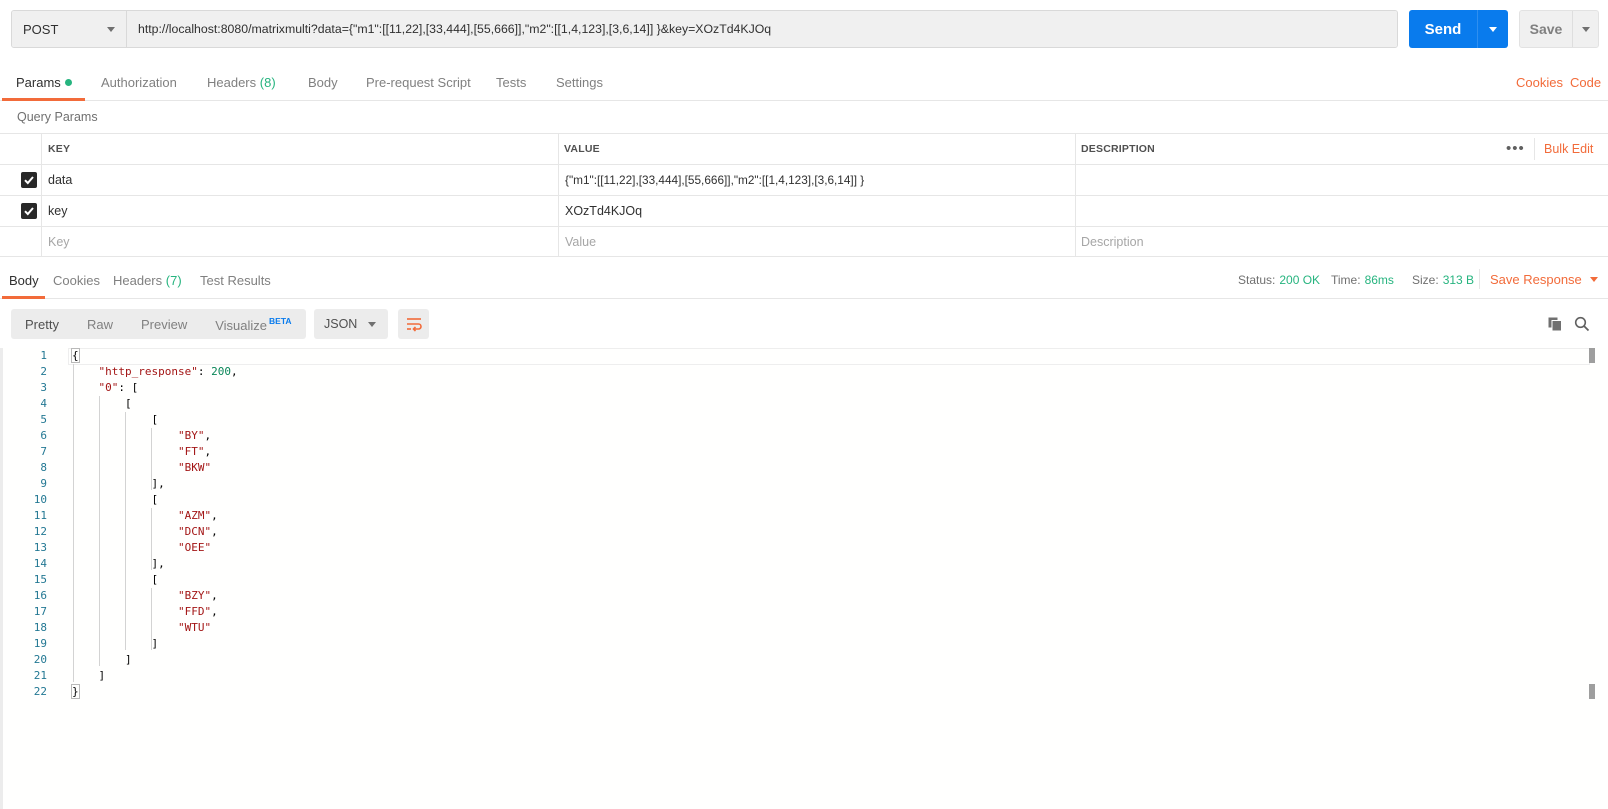  I want to click on word-wrap-button, so click(413, 324).